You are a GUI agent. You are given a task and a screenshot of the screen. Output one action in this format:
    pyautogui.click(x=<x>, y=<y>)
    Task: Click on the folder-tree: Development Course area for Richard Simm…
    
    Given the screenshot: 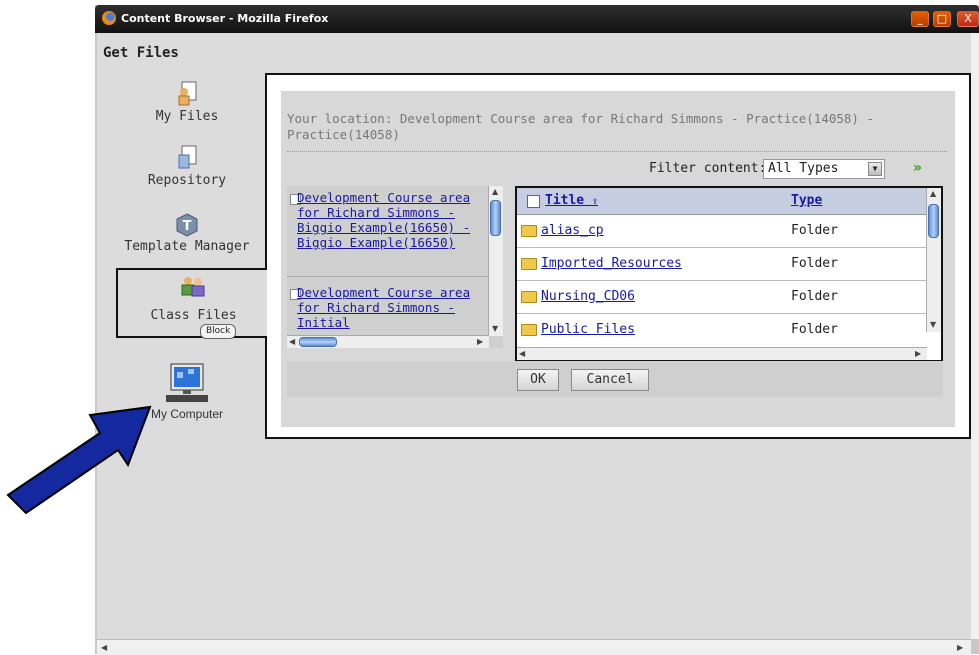 What is the action you would take?
    pyautogui.click(x=395, y=267)
    